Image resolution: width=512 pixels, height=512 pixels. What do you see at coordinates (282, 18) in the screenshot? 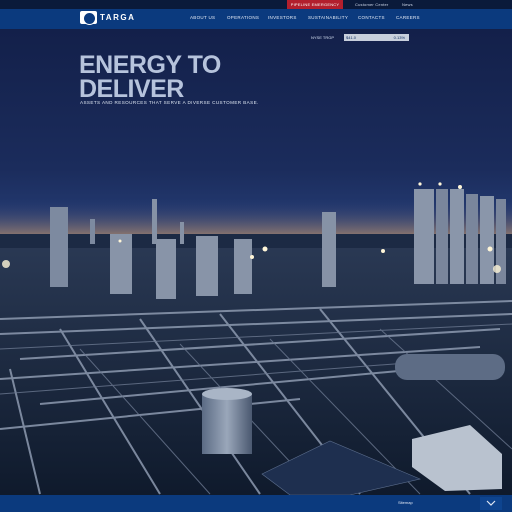
I see `nav-investors: INVESTORS` at bounding box center [282, 18].